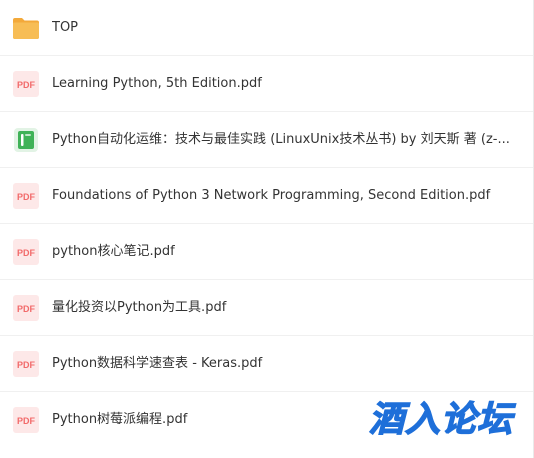 The width and height of the screenshot is (534, 458). I want to click on ebook-file-icon, so click(26, 140).